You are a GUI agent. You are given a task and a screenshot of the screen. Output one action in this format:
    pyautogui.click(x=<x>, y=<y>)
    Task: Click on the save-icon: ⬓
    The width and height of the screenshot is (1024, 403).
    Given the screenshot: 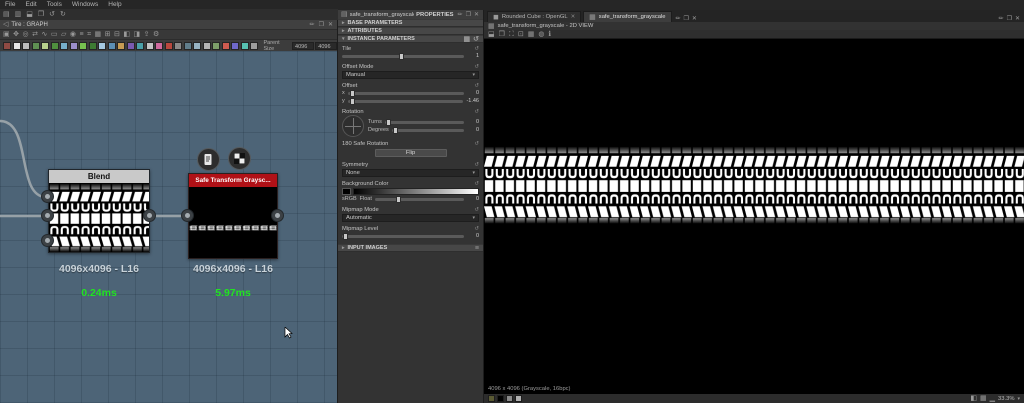 What is the action you would take?
    pyautogui.click(x=29, y=14)
    